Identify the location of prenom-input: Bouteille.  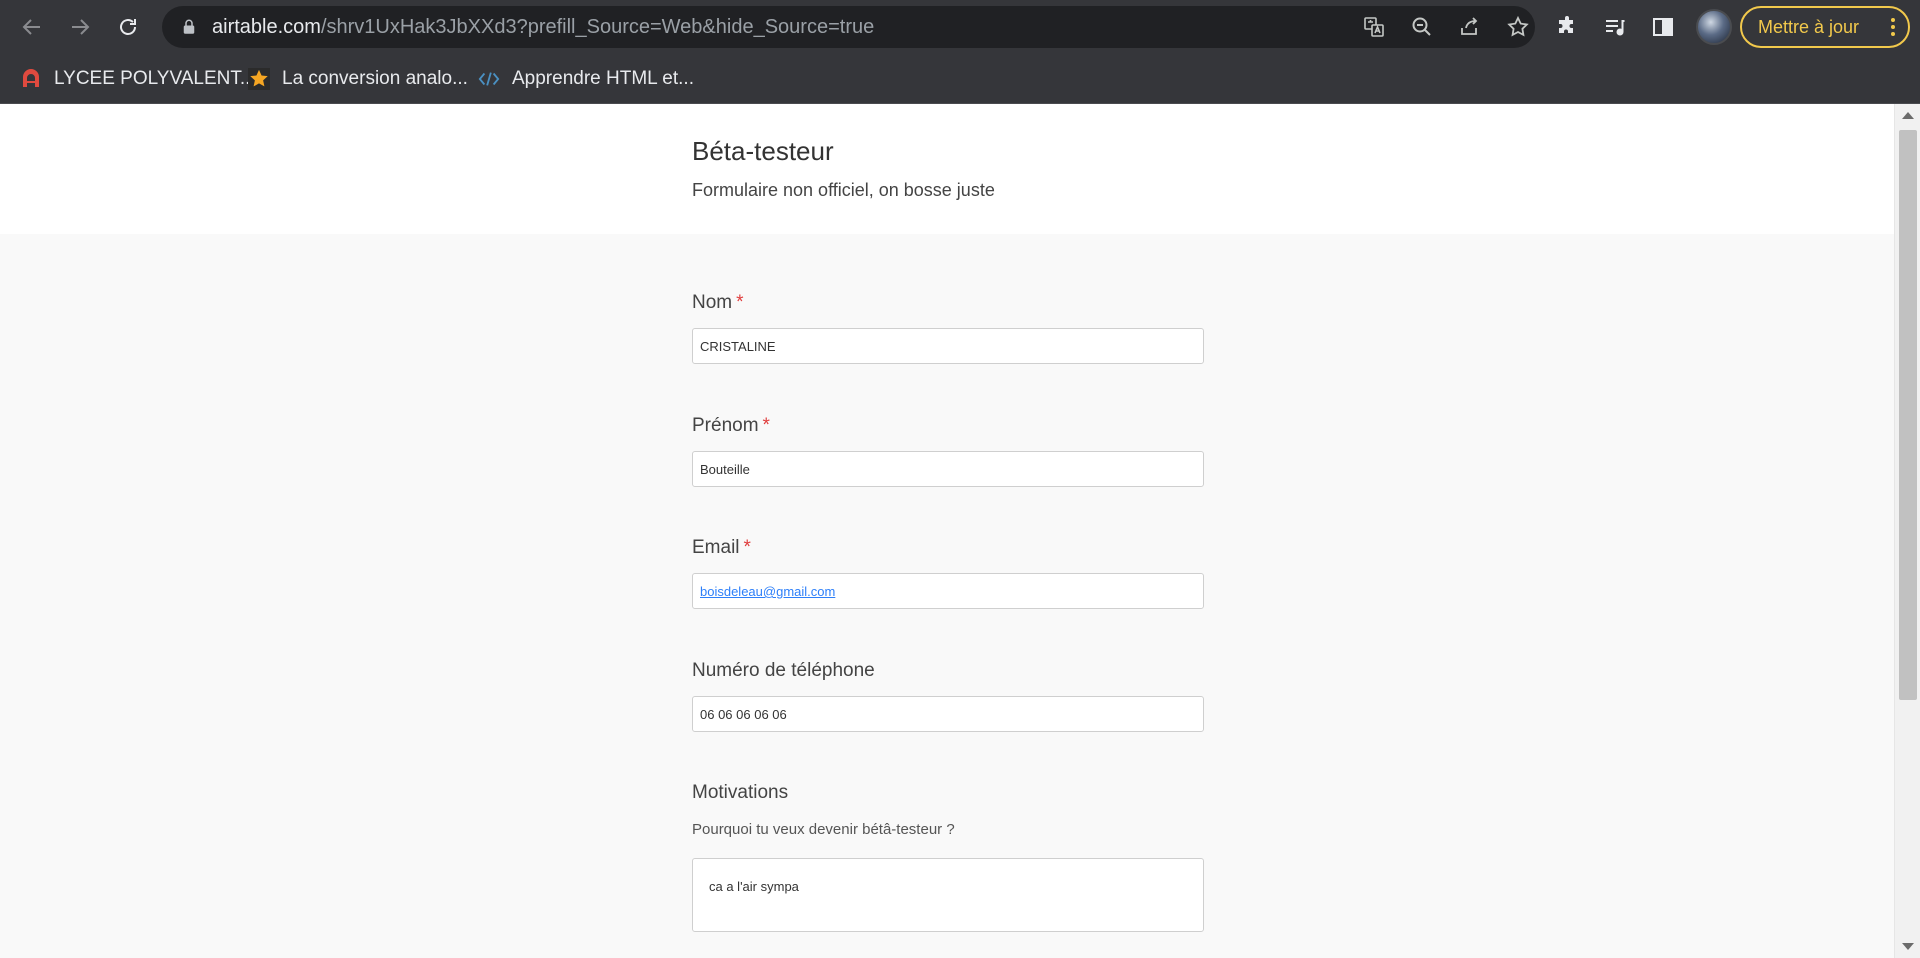
(948, 469).